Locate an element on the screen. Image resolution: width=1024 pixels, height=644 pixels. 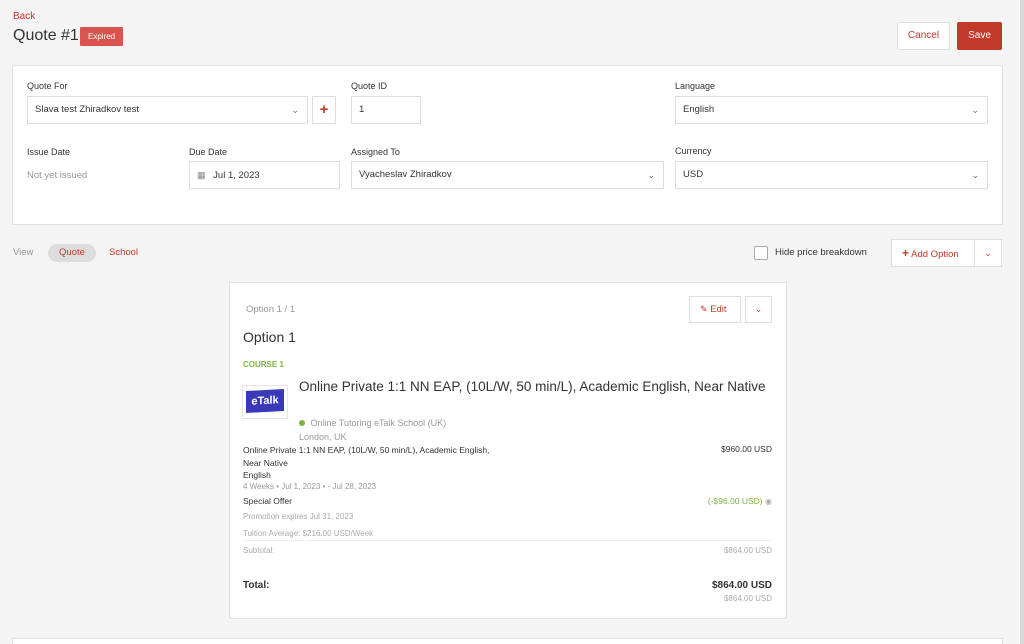
pencil-icon: ✎ is located at coordinates (704, 309).